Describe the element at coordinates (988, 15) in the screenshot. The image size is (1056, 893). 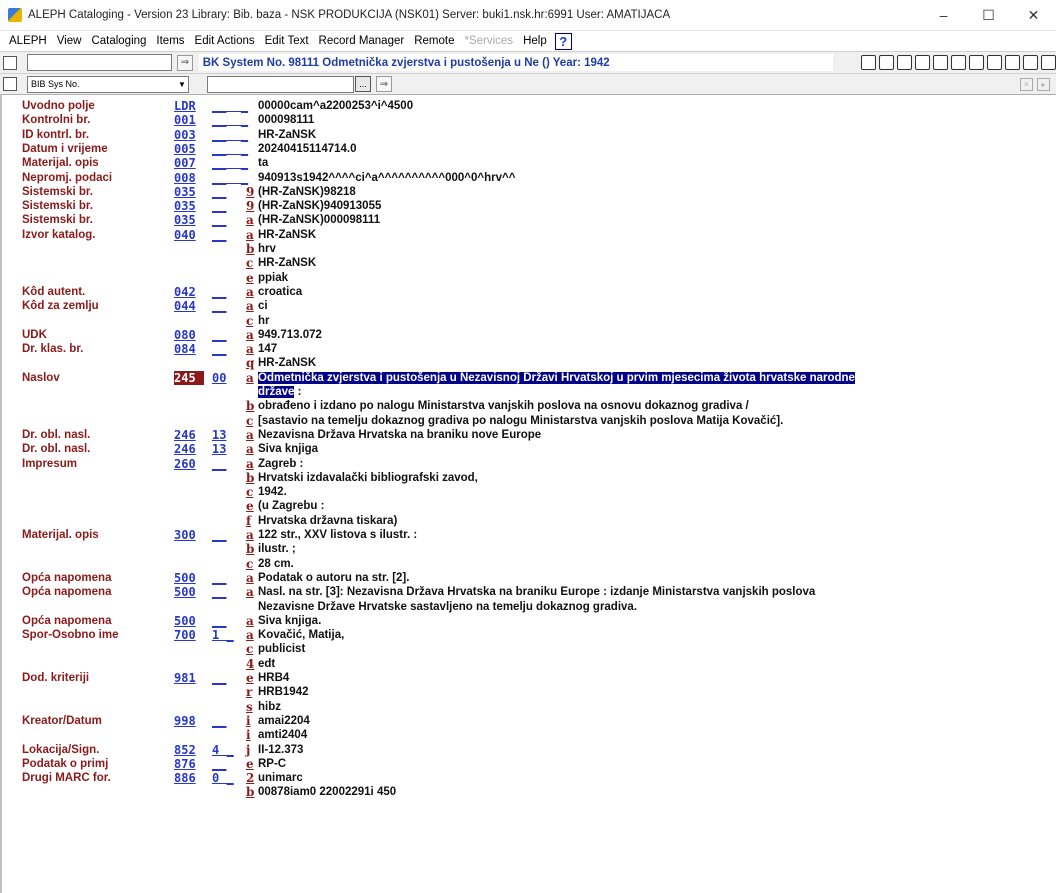
I see `maximize-button: ☐` at that location.